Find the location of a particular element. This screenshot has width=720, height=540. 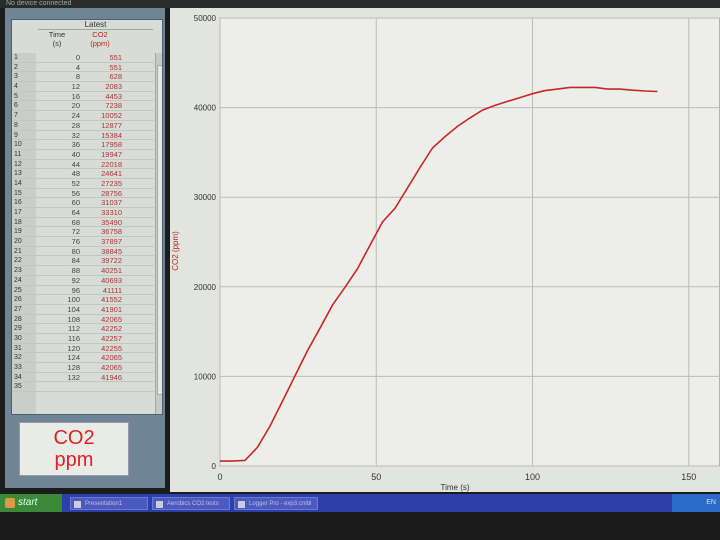

cell-time: 36 is located at coordinates (59, 145).